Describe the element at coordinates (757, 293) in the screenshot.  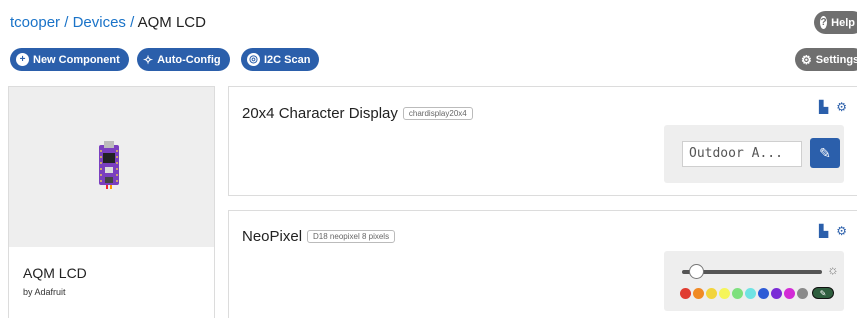
I see `color-swatches: ✎` at that location.